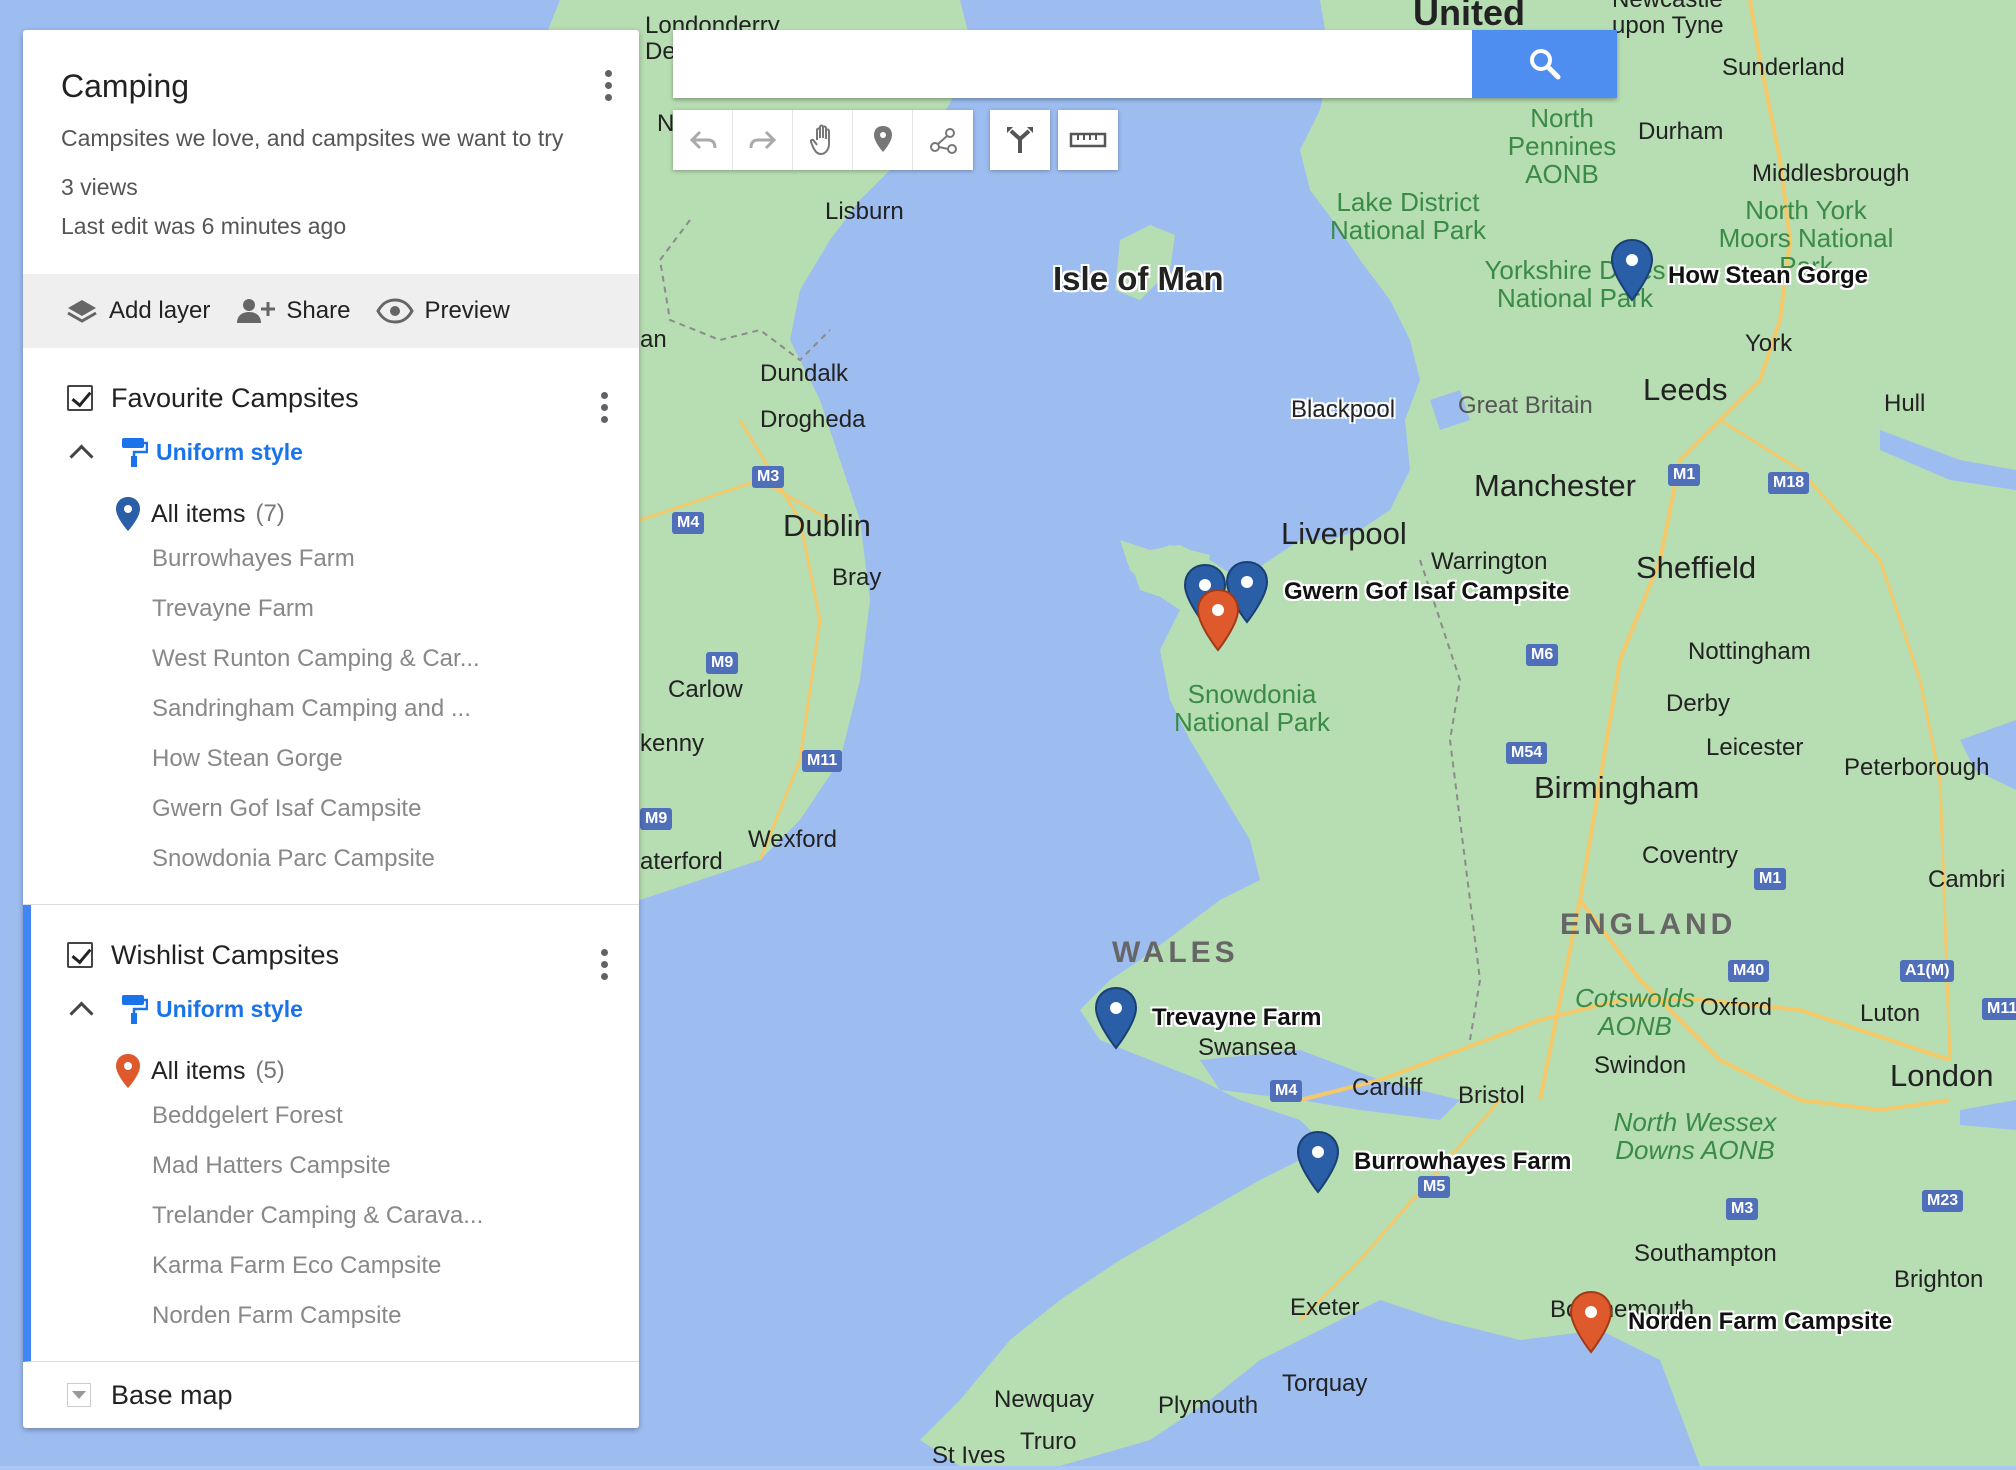  I want to click on map-label-place: Carlow, so click(705, 689).